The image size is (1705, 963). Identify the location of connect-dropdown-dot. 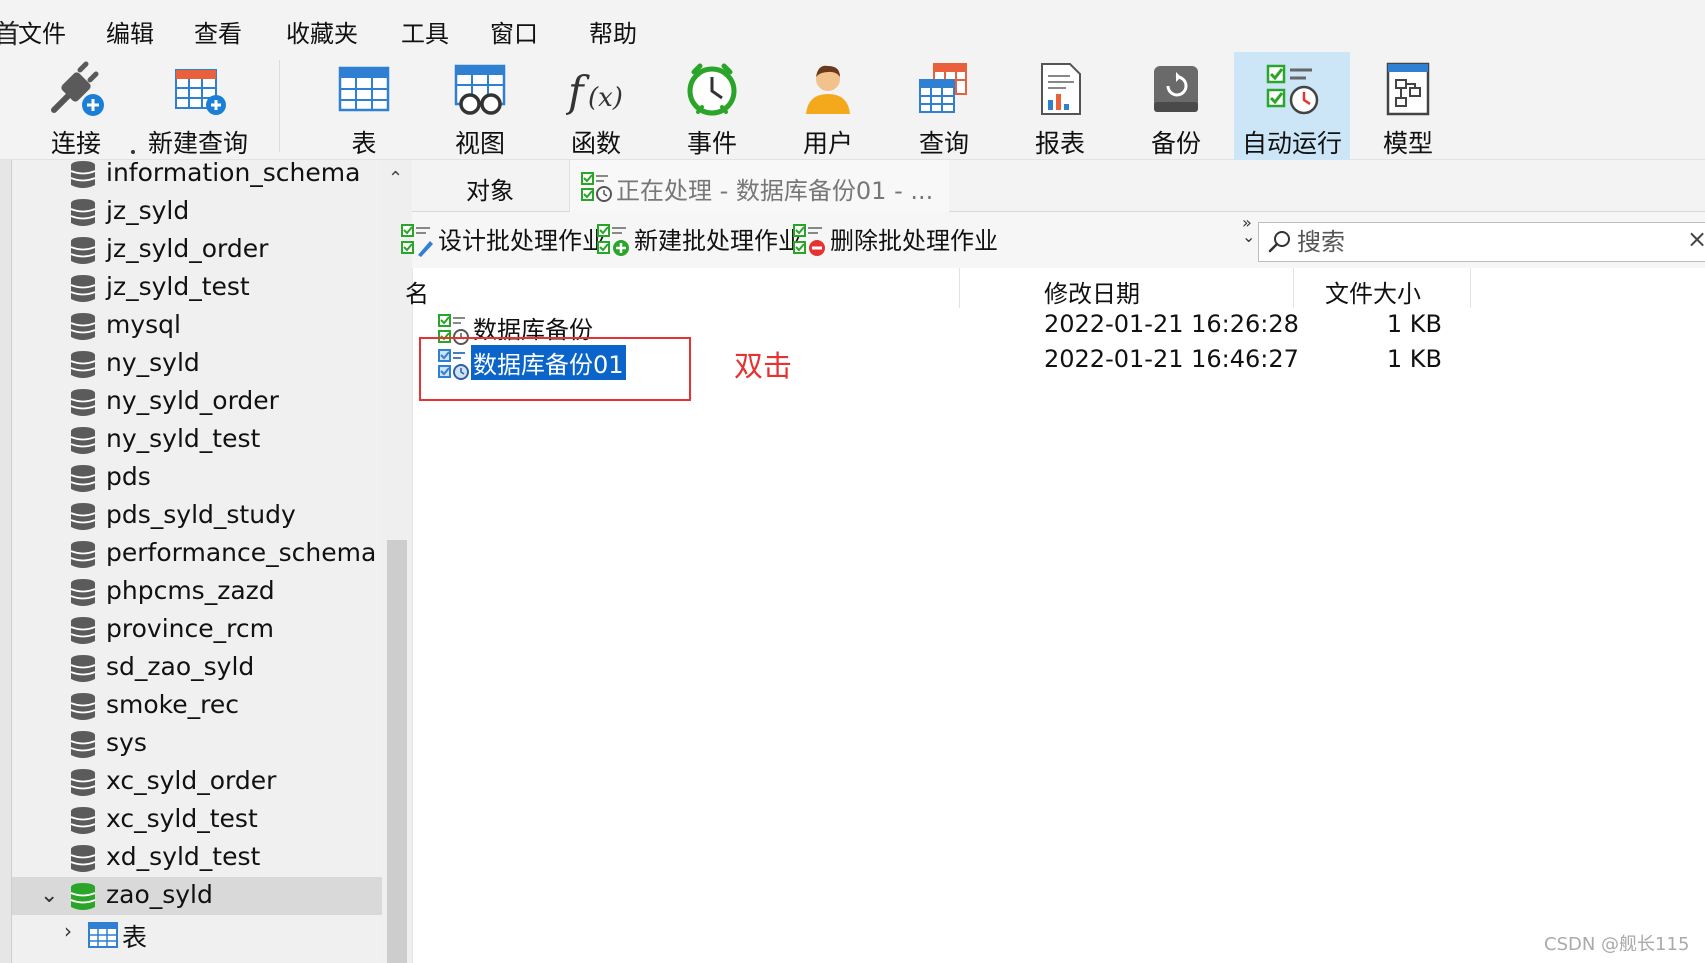
(133, 152).